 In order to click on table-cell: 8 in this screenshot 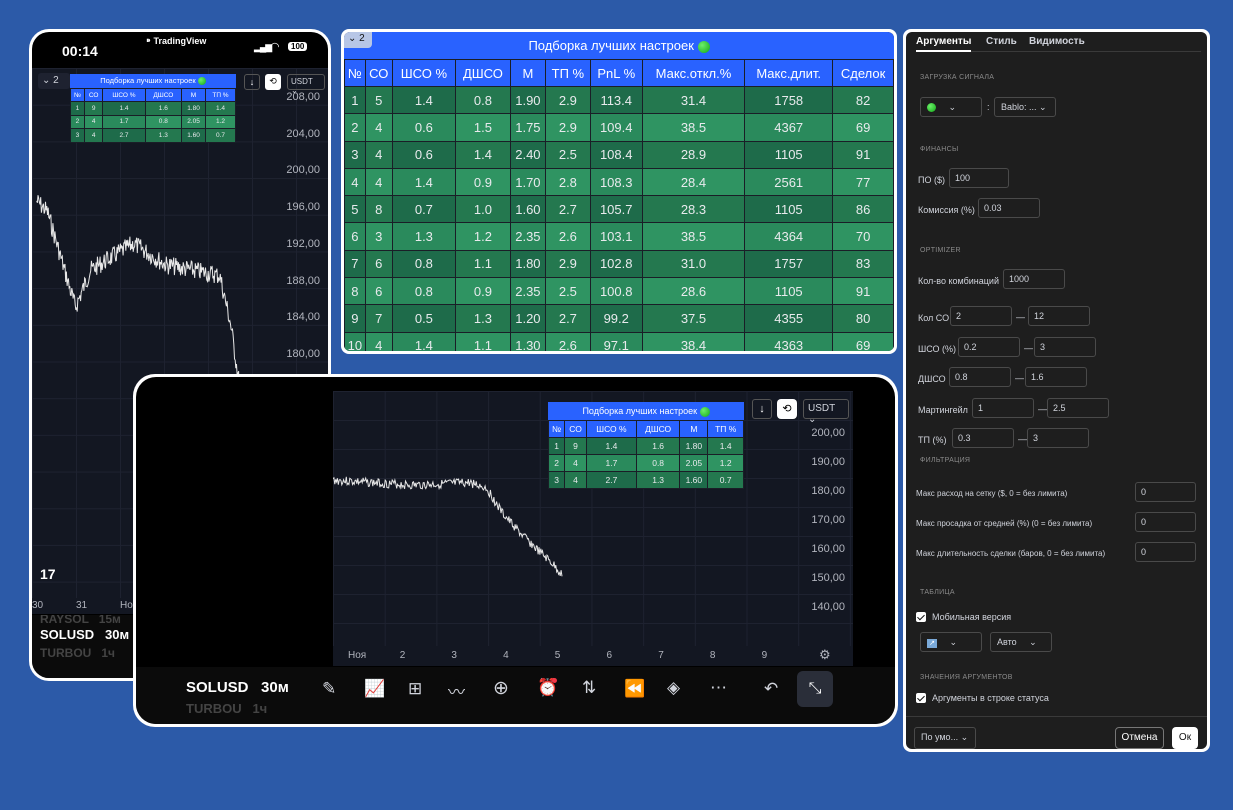, I will do `click(355, 291)`.